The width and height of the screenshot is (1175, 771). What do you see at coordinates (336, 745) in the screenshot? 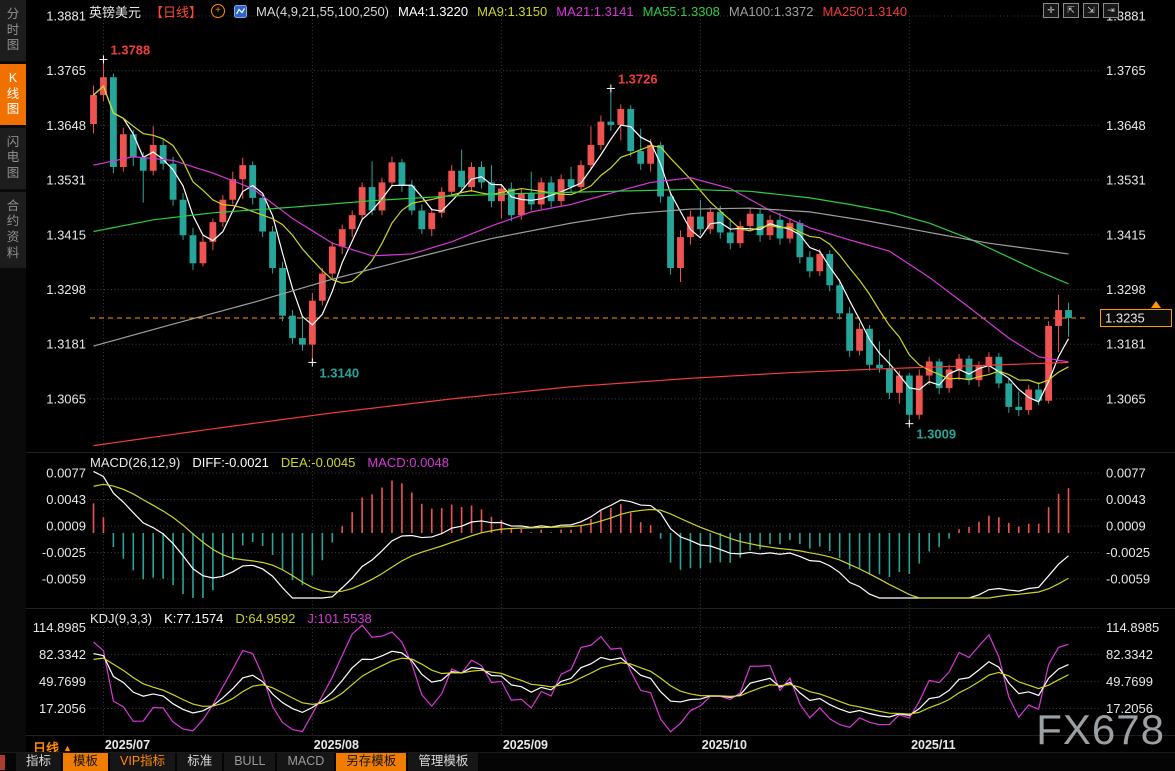
I see `date-label: 2025/08` at bounding box center [336, 745].